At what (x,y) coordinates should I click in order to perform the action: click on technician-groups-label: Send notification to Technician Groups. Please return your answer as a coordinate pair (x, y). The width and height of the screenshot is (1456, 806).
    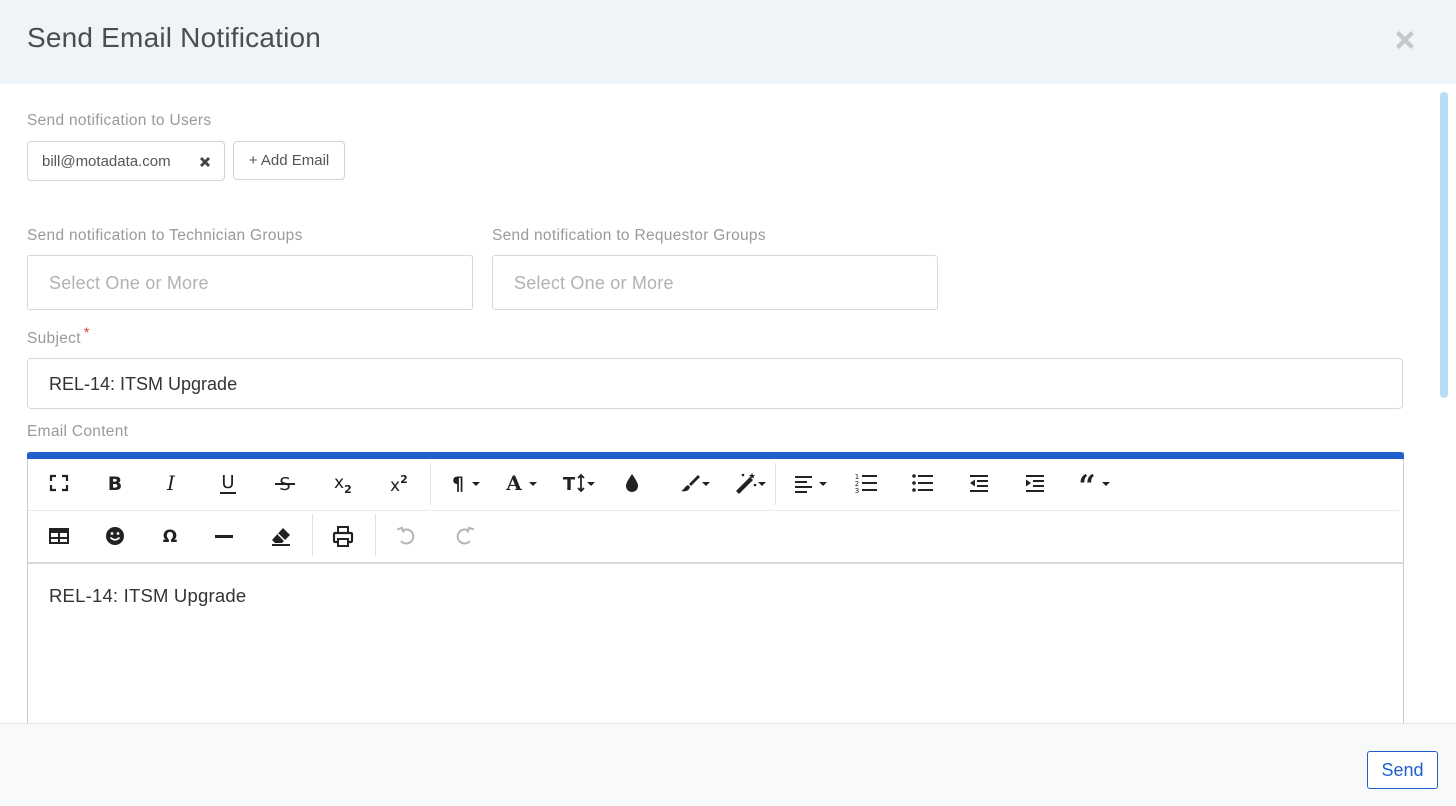
    Looking at the image, I should click on (165, 235).